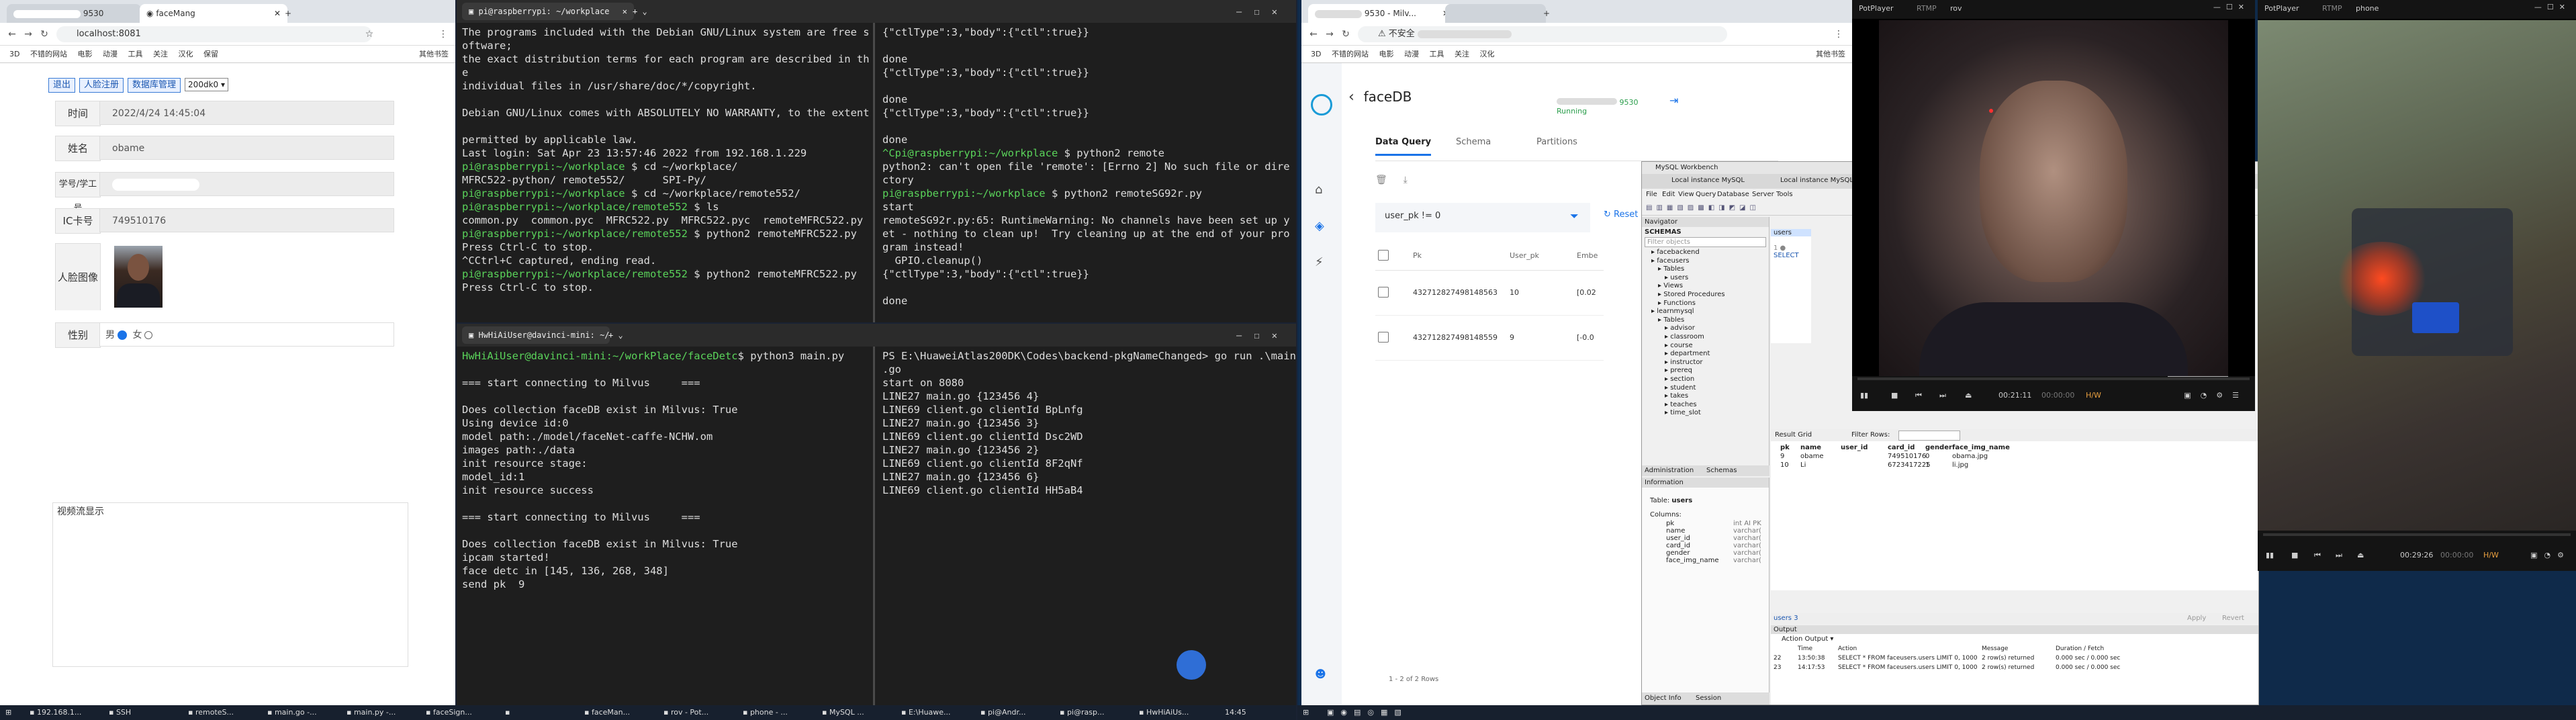  Describe the element at coordinates (369, 34) in the screenshot. I see `extensions-icon: ☆` at that location.